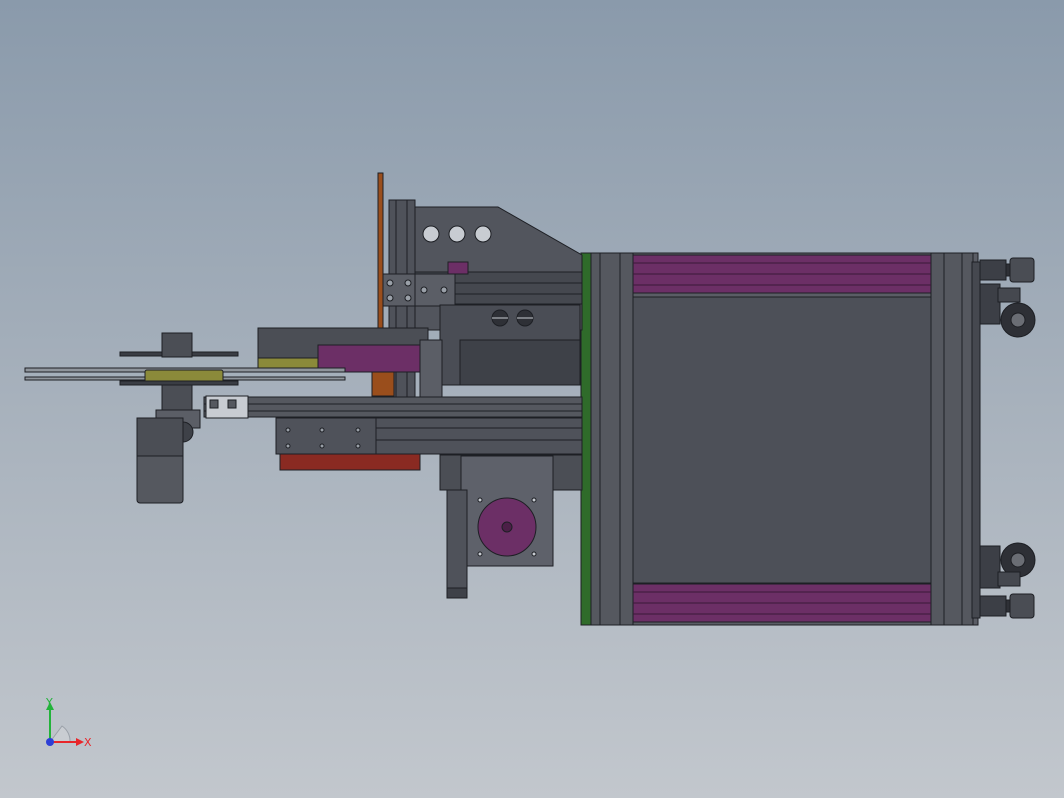 The width and height of the screenshot is (1064, 798). I want to click on bottom-leveling-foot, so click(1007, 606).